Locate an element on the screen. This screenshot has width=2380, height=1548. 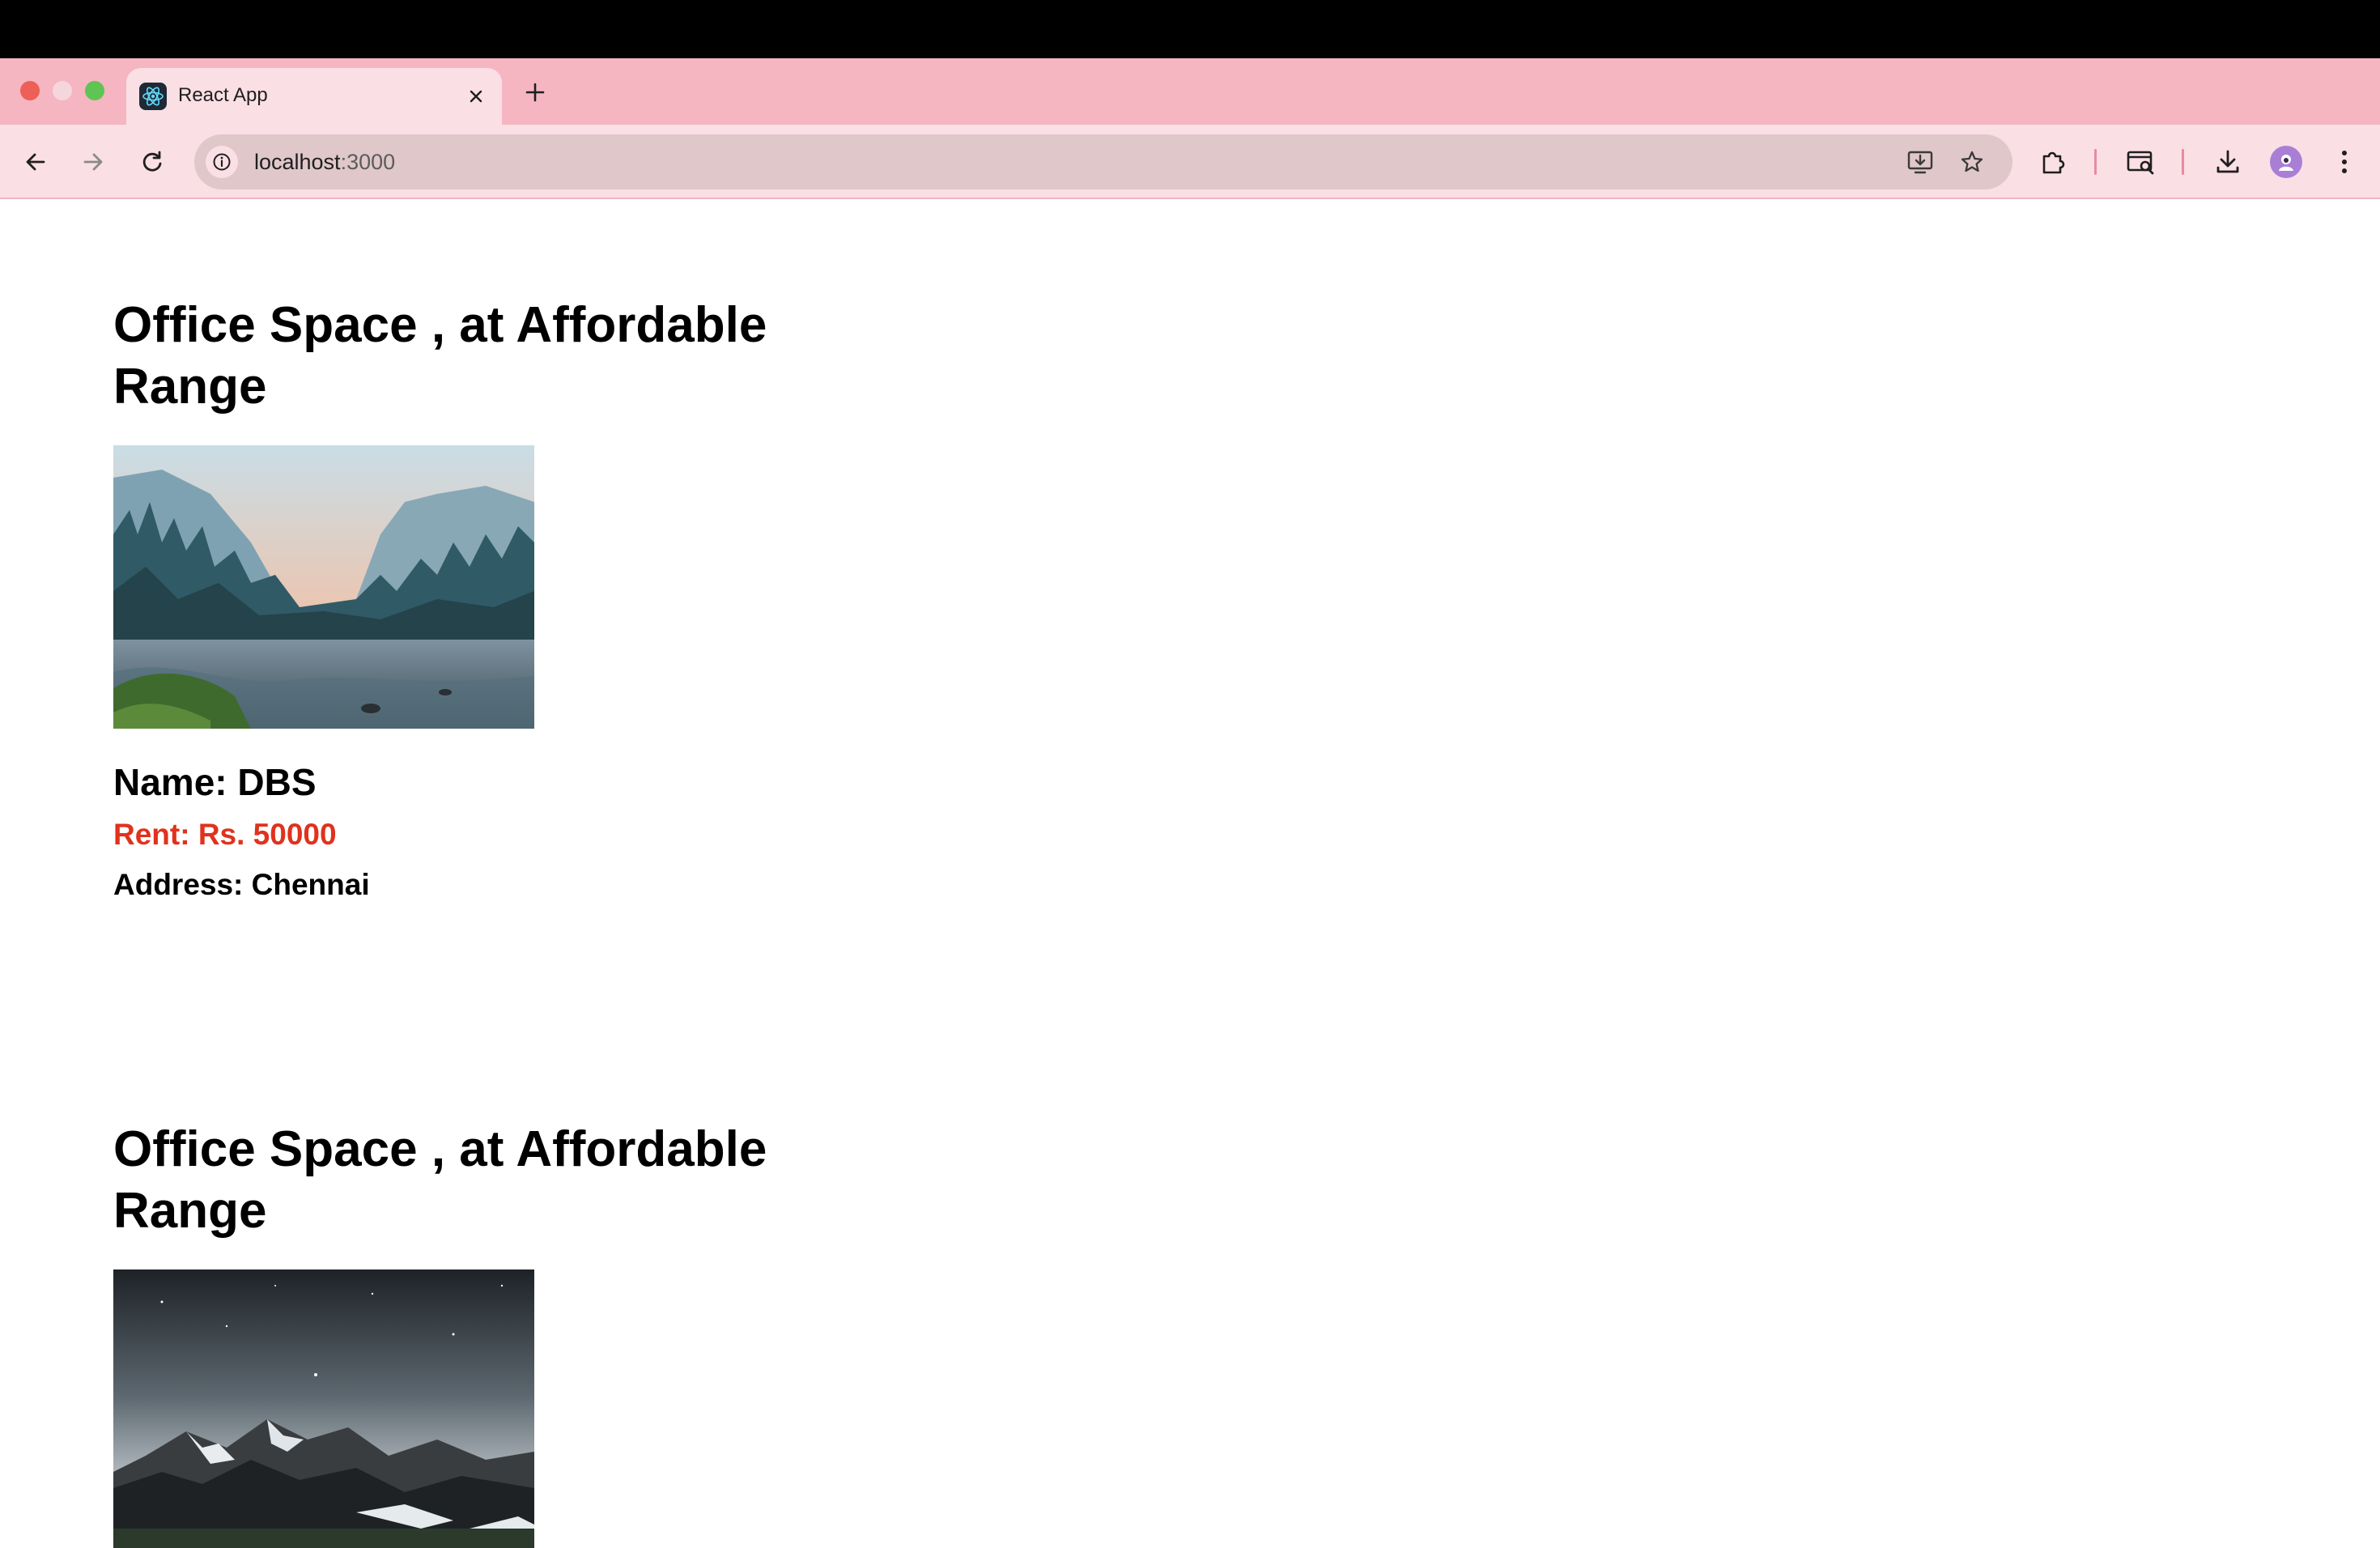
tab-search-icon is located at coordinates (2141, 161).